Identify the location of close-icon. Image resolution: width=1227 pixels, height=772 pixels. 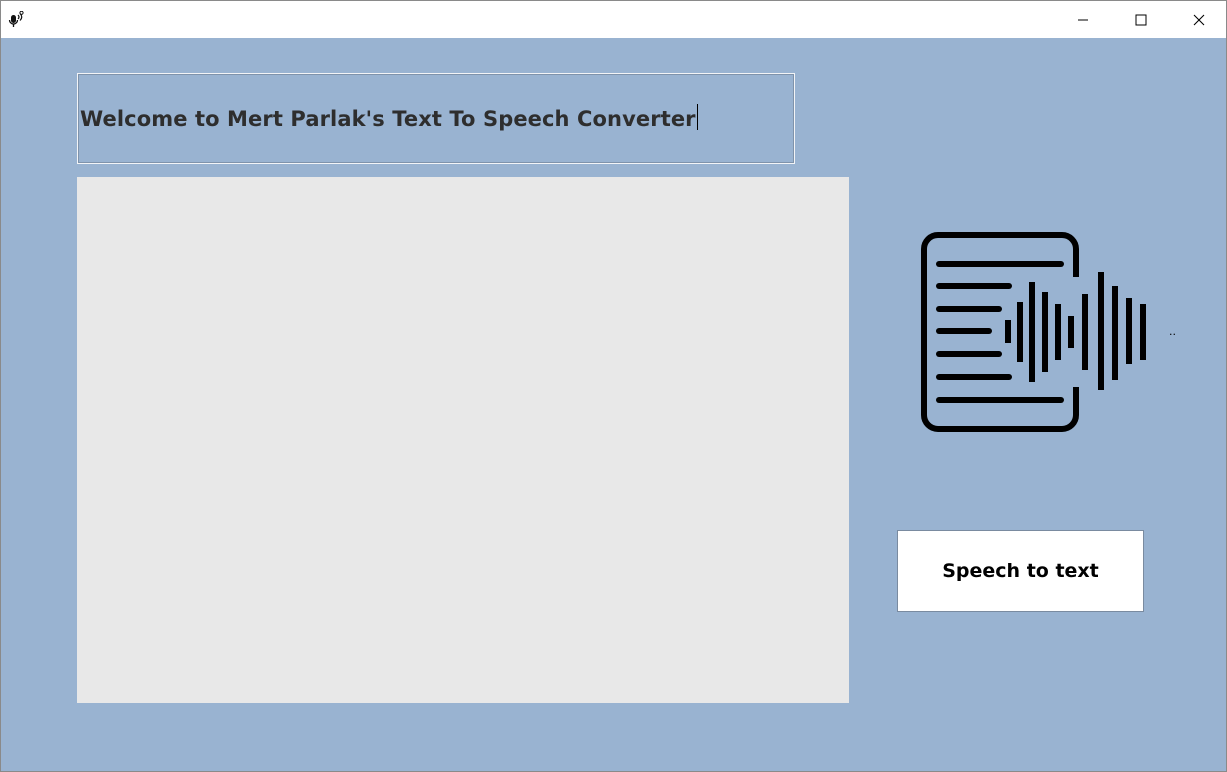
(1199, 19).